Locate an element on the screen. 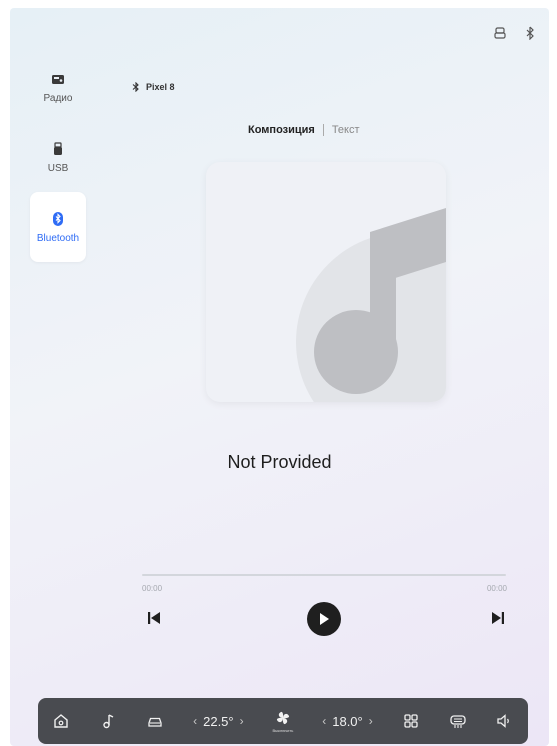 Image resolution: width=557 pixels, height=746 pixels. driver-temp-value: 22.5° is located at coordinates (218, 721).